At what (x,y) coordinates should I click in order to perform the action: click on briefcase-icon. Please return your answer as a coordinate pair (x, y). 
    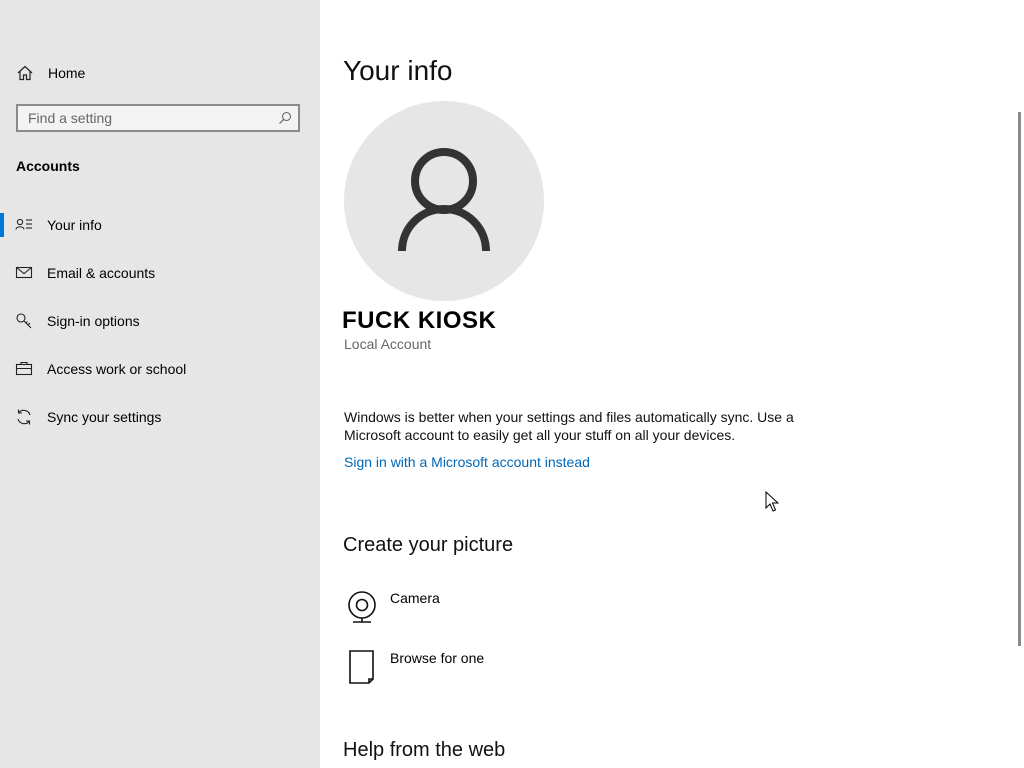
    Looking at the image, I should click on (24, 369).